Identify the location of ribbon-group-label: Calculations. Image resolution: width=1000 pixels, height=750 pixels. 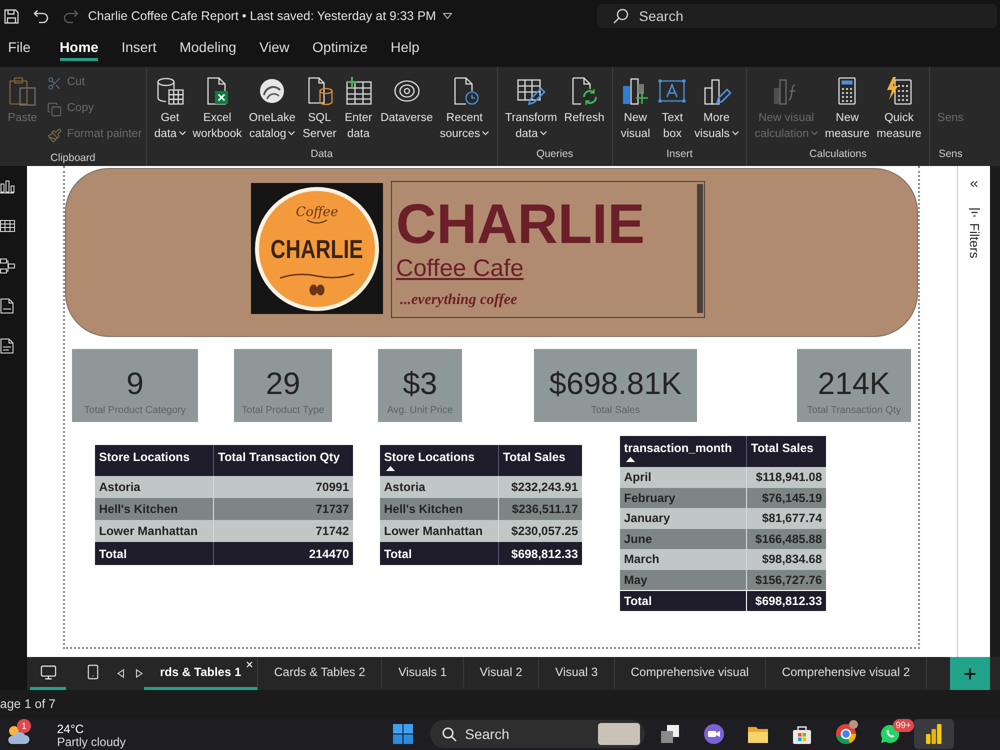
(838, 154).